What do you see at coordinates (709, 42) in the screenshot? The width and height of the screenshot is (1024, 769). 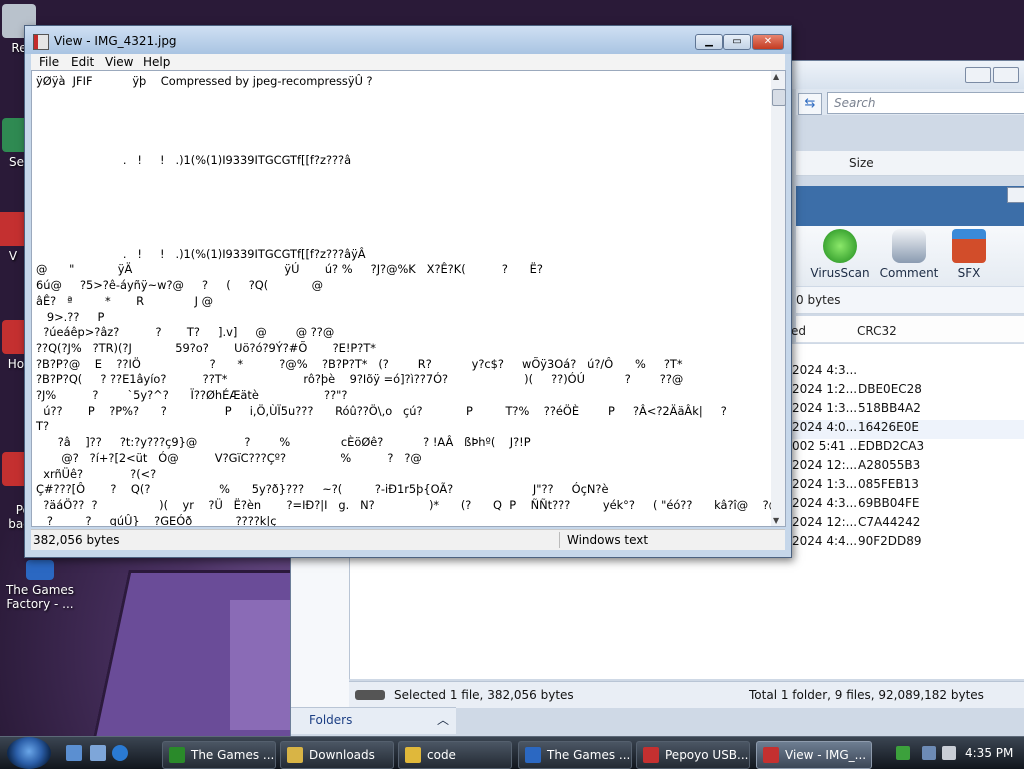 I see `minimize-button: ▁` at bounding box center [709, 42].